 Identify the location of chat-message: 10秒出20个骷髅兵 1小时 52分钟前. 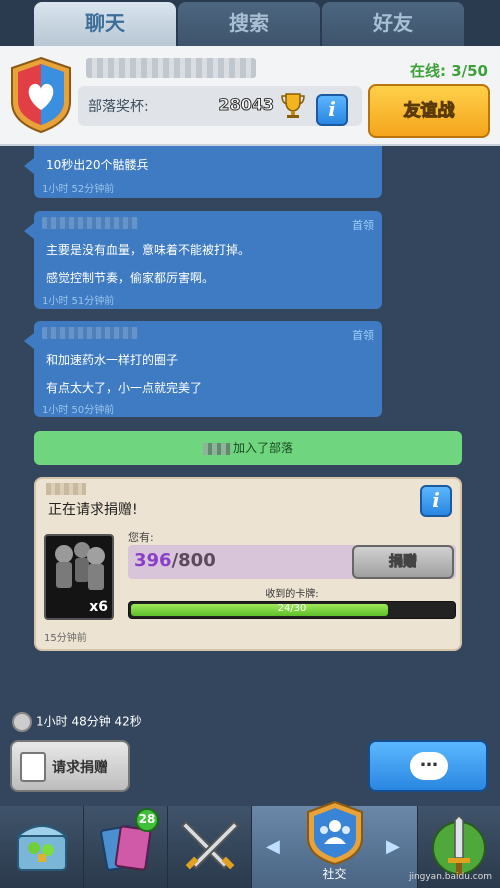
(203, 172).